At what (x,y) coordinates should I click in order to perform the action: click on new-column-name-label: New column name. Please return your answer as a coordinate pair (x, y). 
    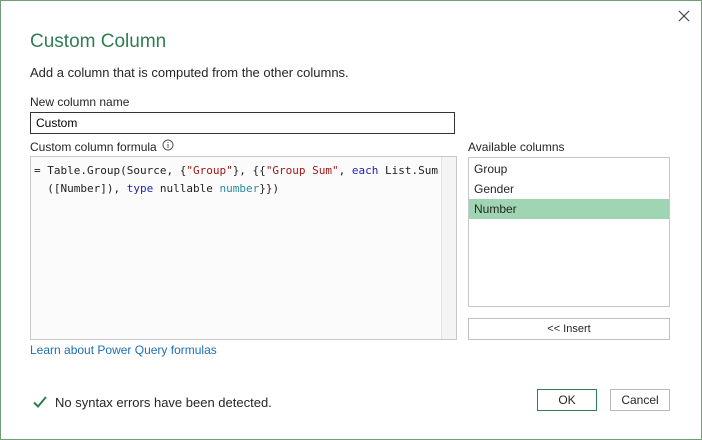
    Looking at the image, I should click on (80, 102).